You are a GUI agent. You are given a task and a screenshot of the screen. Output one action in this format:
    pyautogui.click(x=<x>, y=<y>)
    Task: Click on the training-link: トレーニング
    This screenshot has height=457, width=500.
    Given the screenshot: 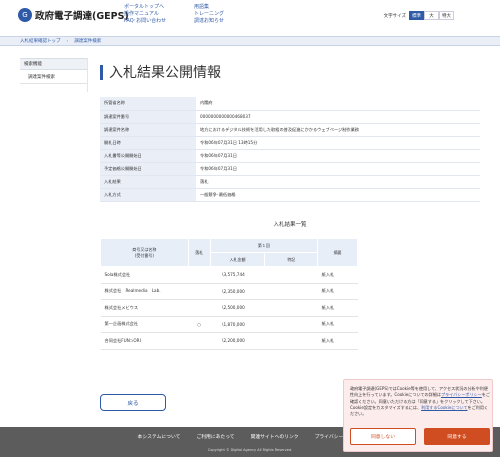 What is the action you would take?
    pyautogui.click(x=209, y=14)
    